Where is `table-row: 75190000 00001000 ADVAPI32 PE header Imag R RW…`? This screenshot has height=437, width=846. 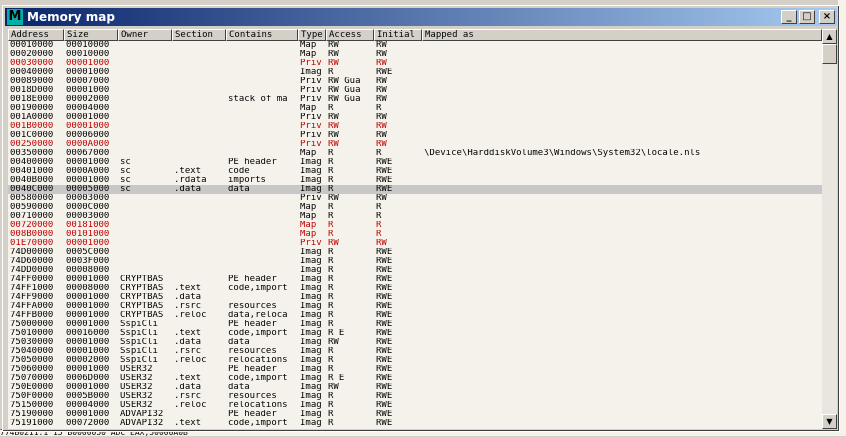 table-row: 75190000 00001000 ADVAPI32 PE header Imag R RW… is located at coordinates (415, 414).